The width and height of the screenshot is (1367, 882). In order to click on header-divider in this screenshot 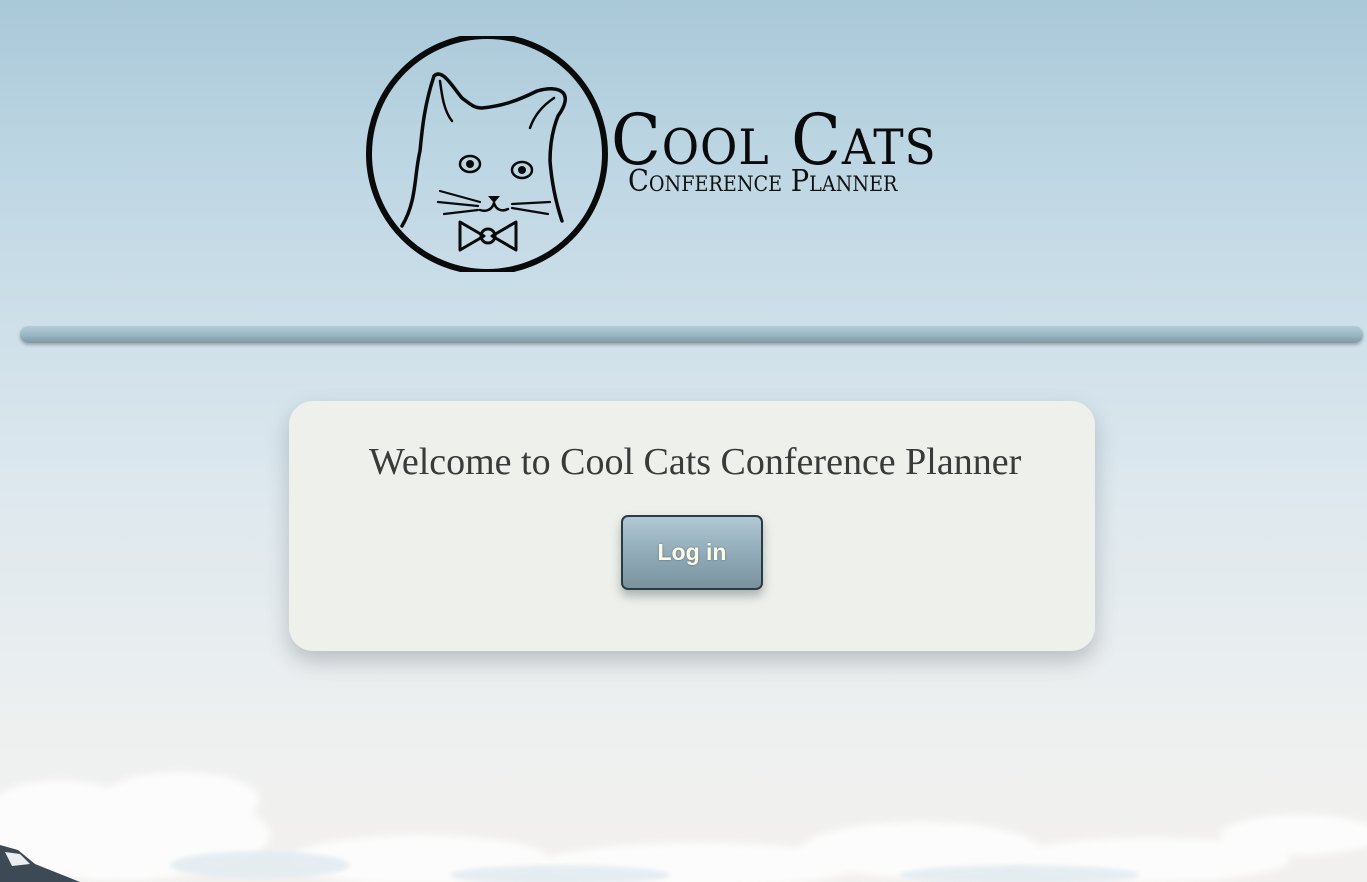, I will do `click(691, 334)`.